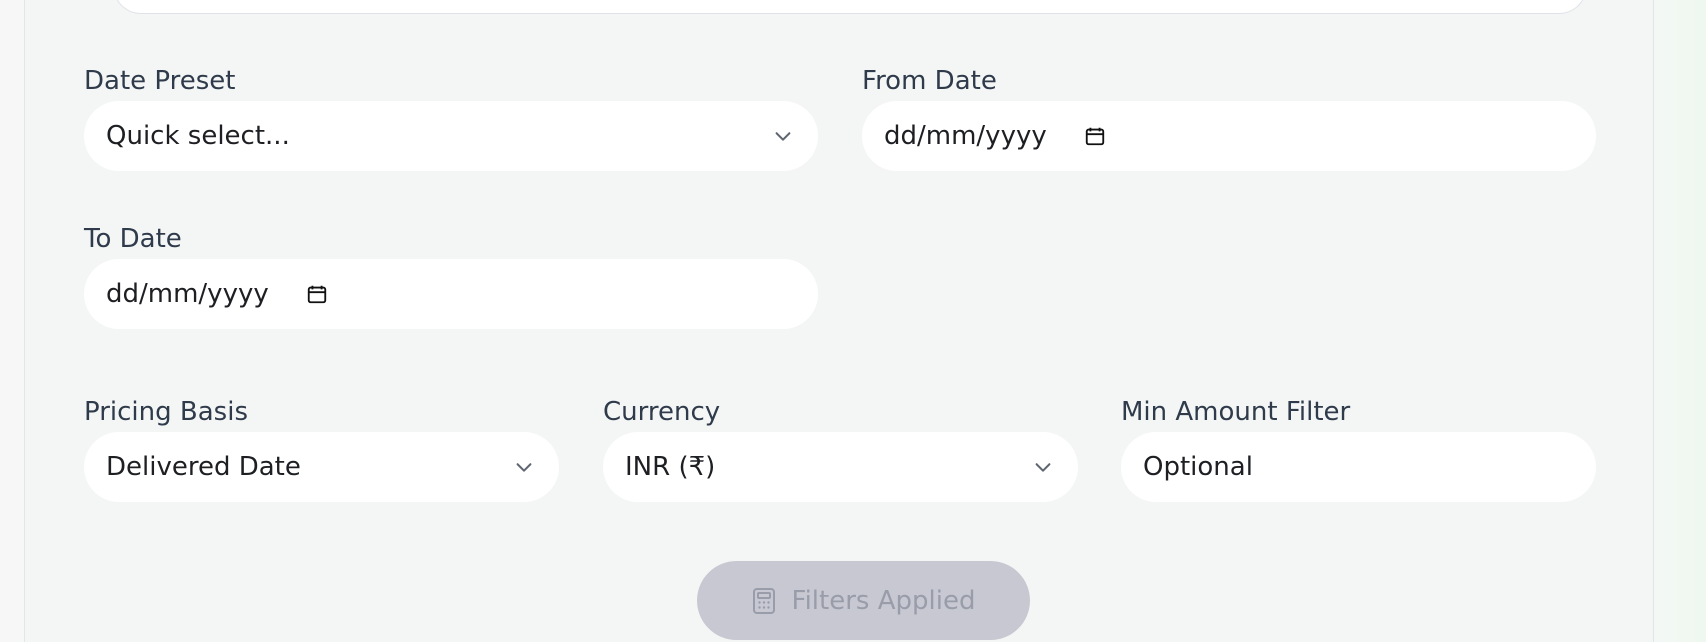 Image resolution: width=1706 pixels, height=642 pixels. Describe the element at coordinates (883, 600) in the screenshot. I see `filters-applied-label: Filters Applied` at that location.